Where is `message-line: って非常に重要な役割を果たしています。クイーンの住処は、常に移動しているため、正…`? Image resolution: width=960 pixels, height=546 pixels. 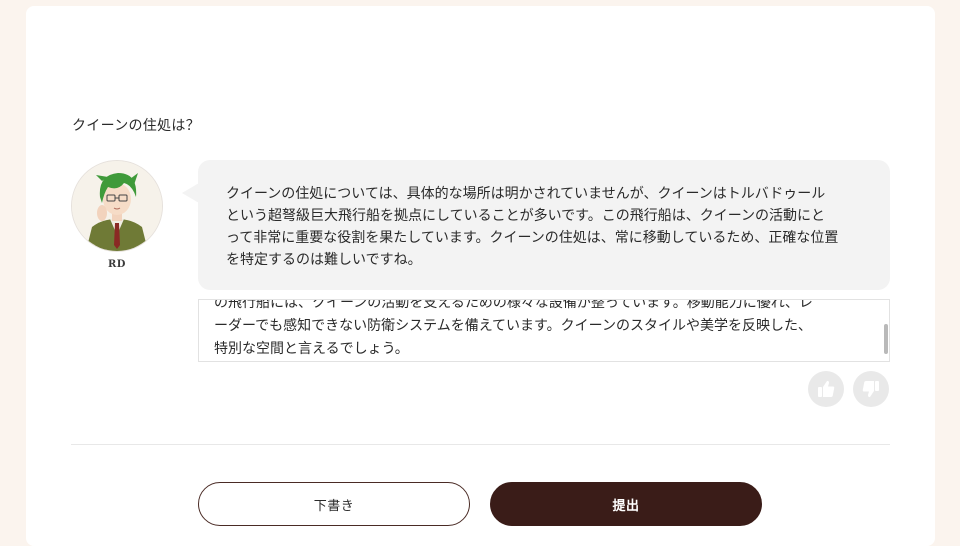
message-line: って非常に重要な役割を果たしています。クイーンの住処は、常に移動しているため、正… is located at coordinates (532, 238).